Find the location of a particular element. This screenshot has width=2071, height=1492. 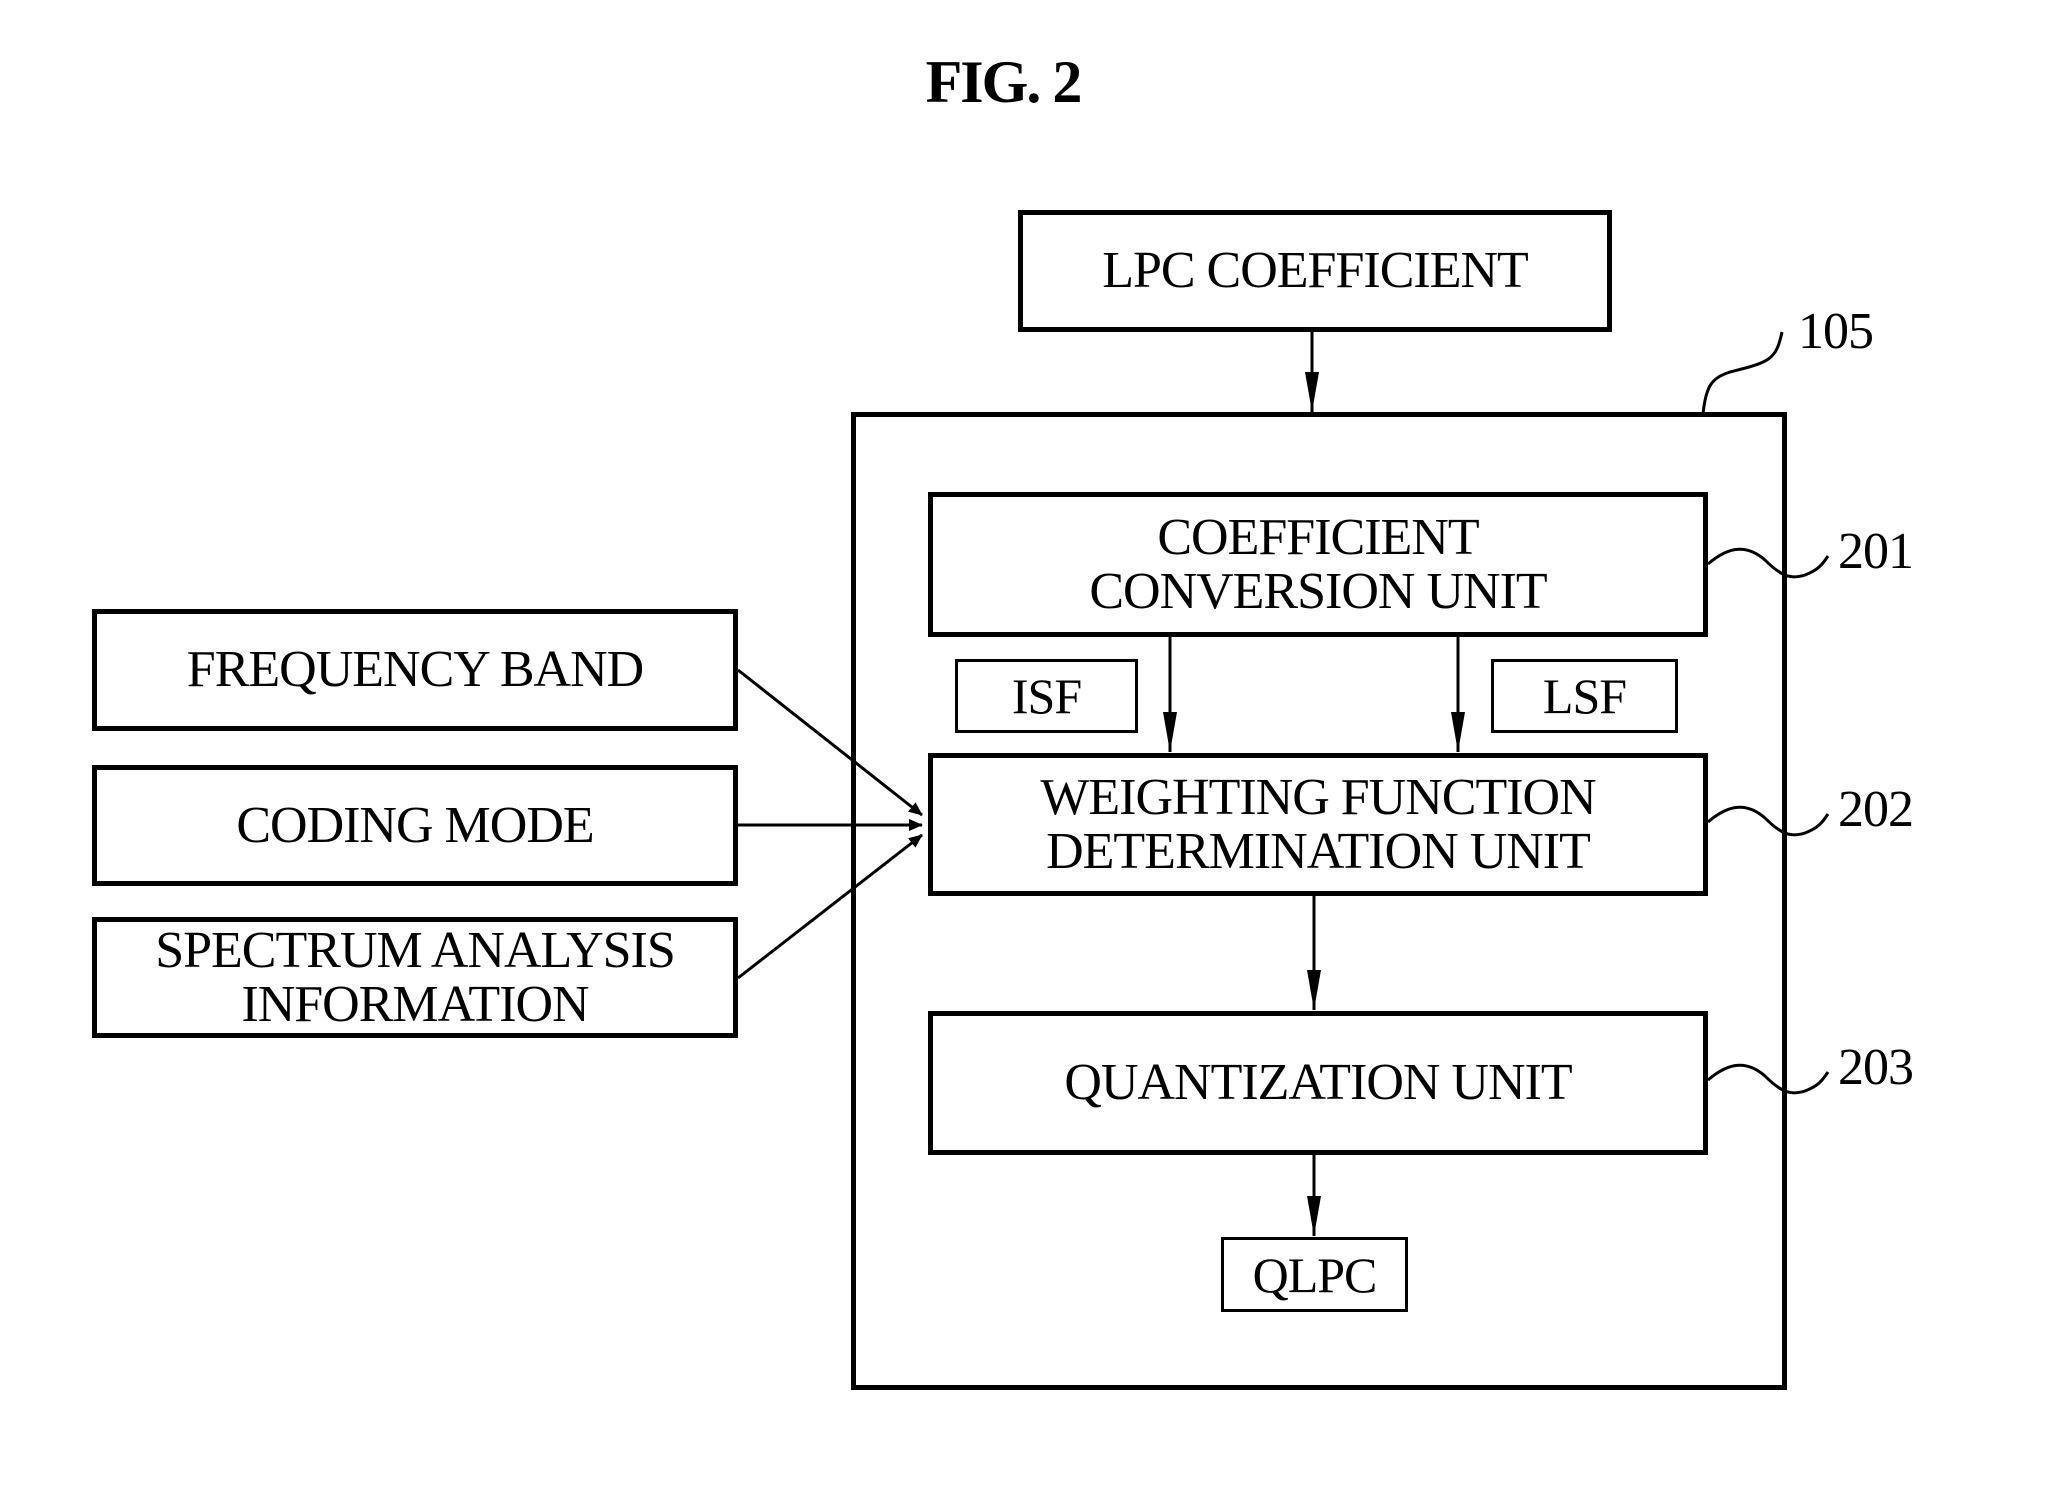

quantization-unit-label: QUANTIZATION UNIT is located at coordinates (1318, 1082).